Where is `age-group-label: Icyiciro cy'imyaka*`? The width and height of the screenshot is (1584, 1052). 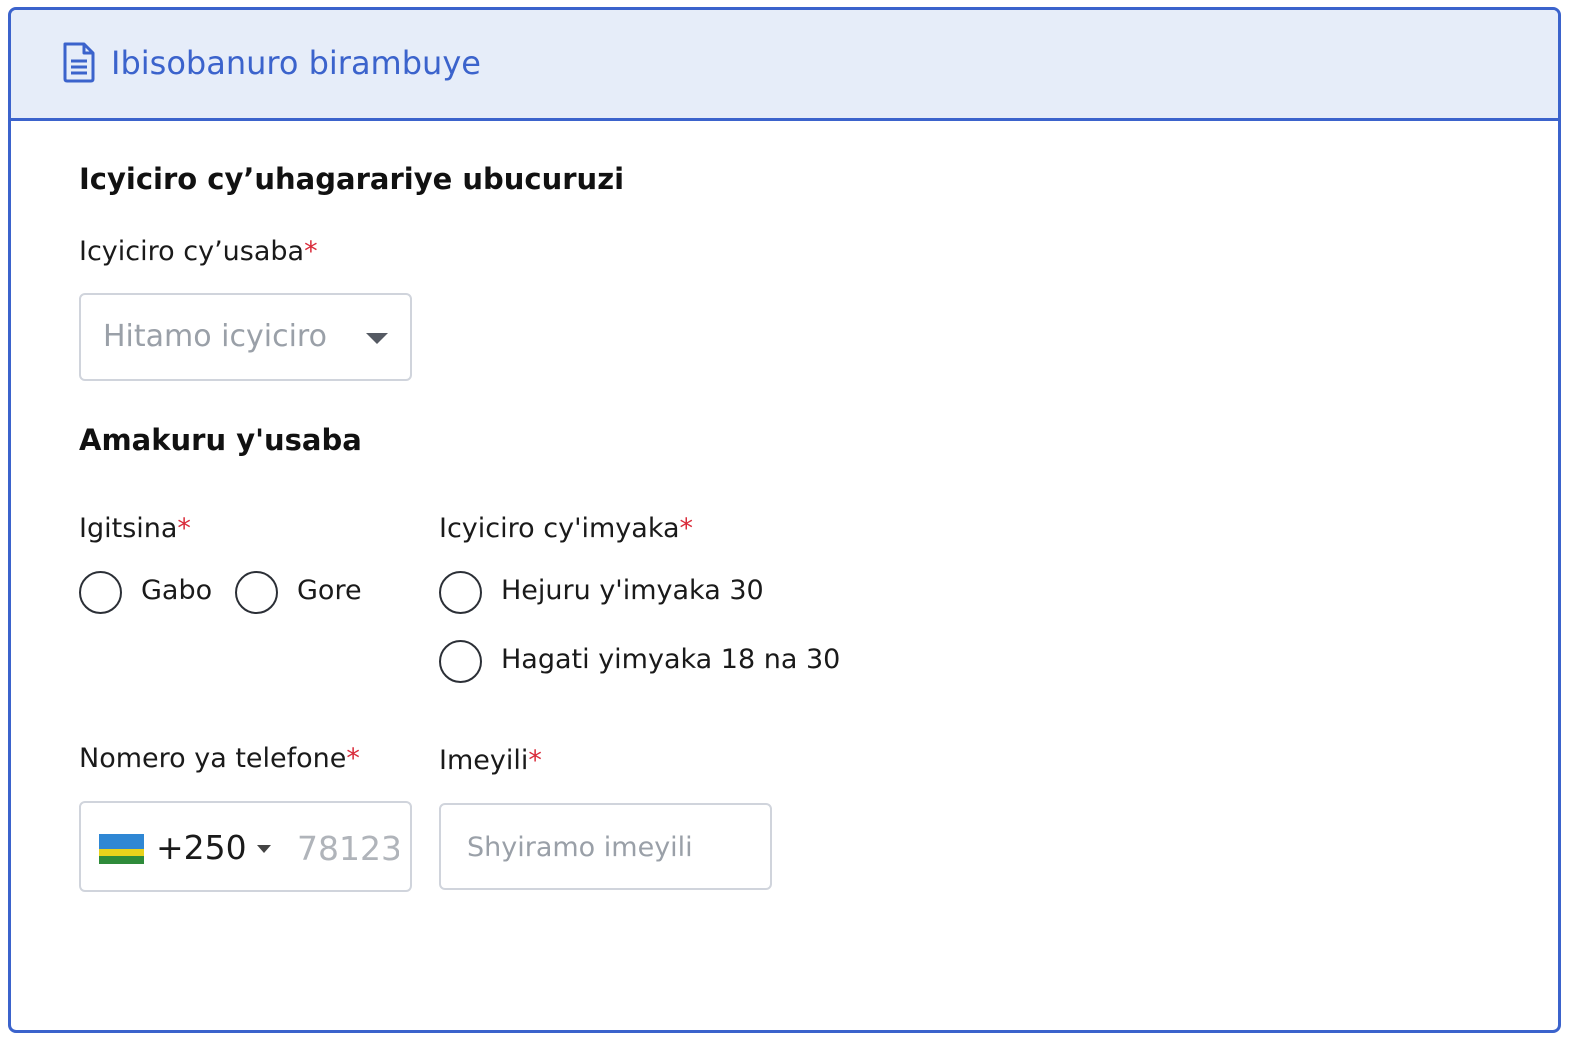
age-group-label: Icyiciro cy'imyaka* is located at coordinates (566, 528).